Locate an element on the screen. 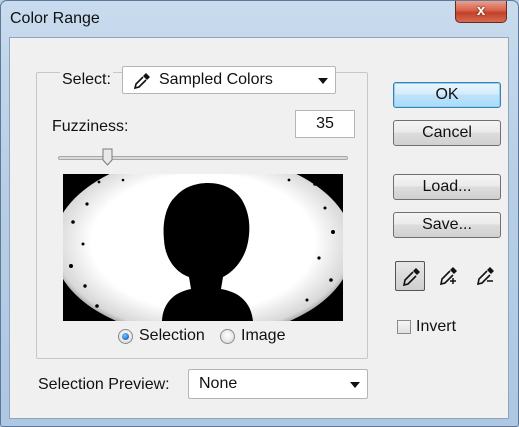  title-bar: Color Range x is located at coordinates (259, 19).